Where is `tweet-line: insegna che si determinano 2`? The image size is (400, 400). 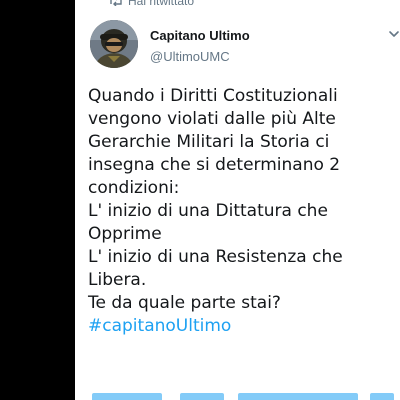 tweet-line: insegna che si determinano 2 is located at coordinates (214, 165).